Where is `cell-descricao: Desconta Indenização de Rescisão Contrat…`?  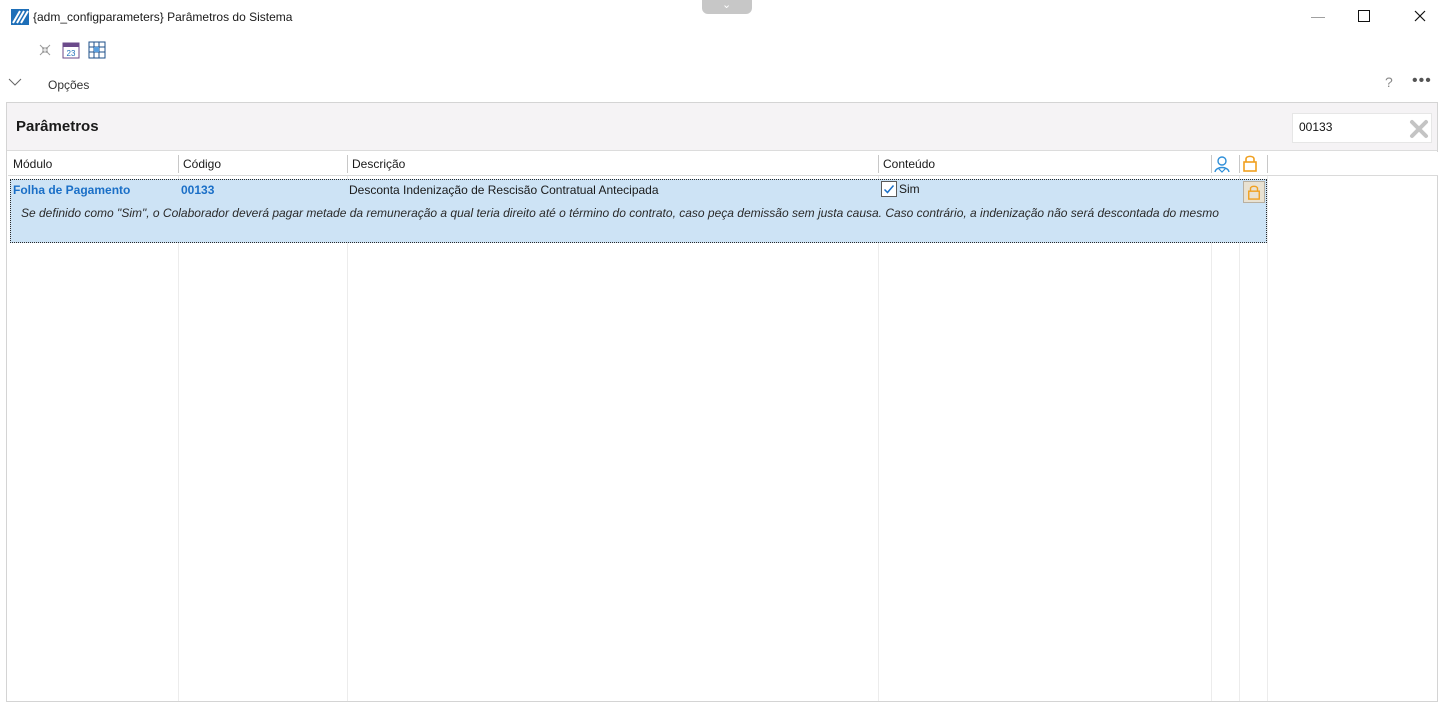
cell-descricao: Desconta Indenização de Rescisão Contrat… is located at coordinates (504, 190).